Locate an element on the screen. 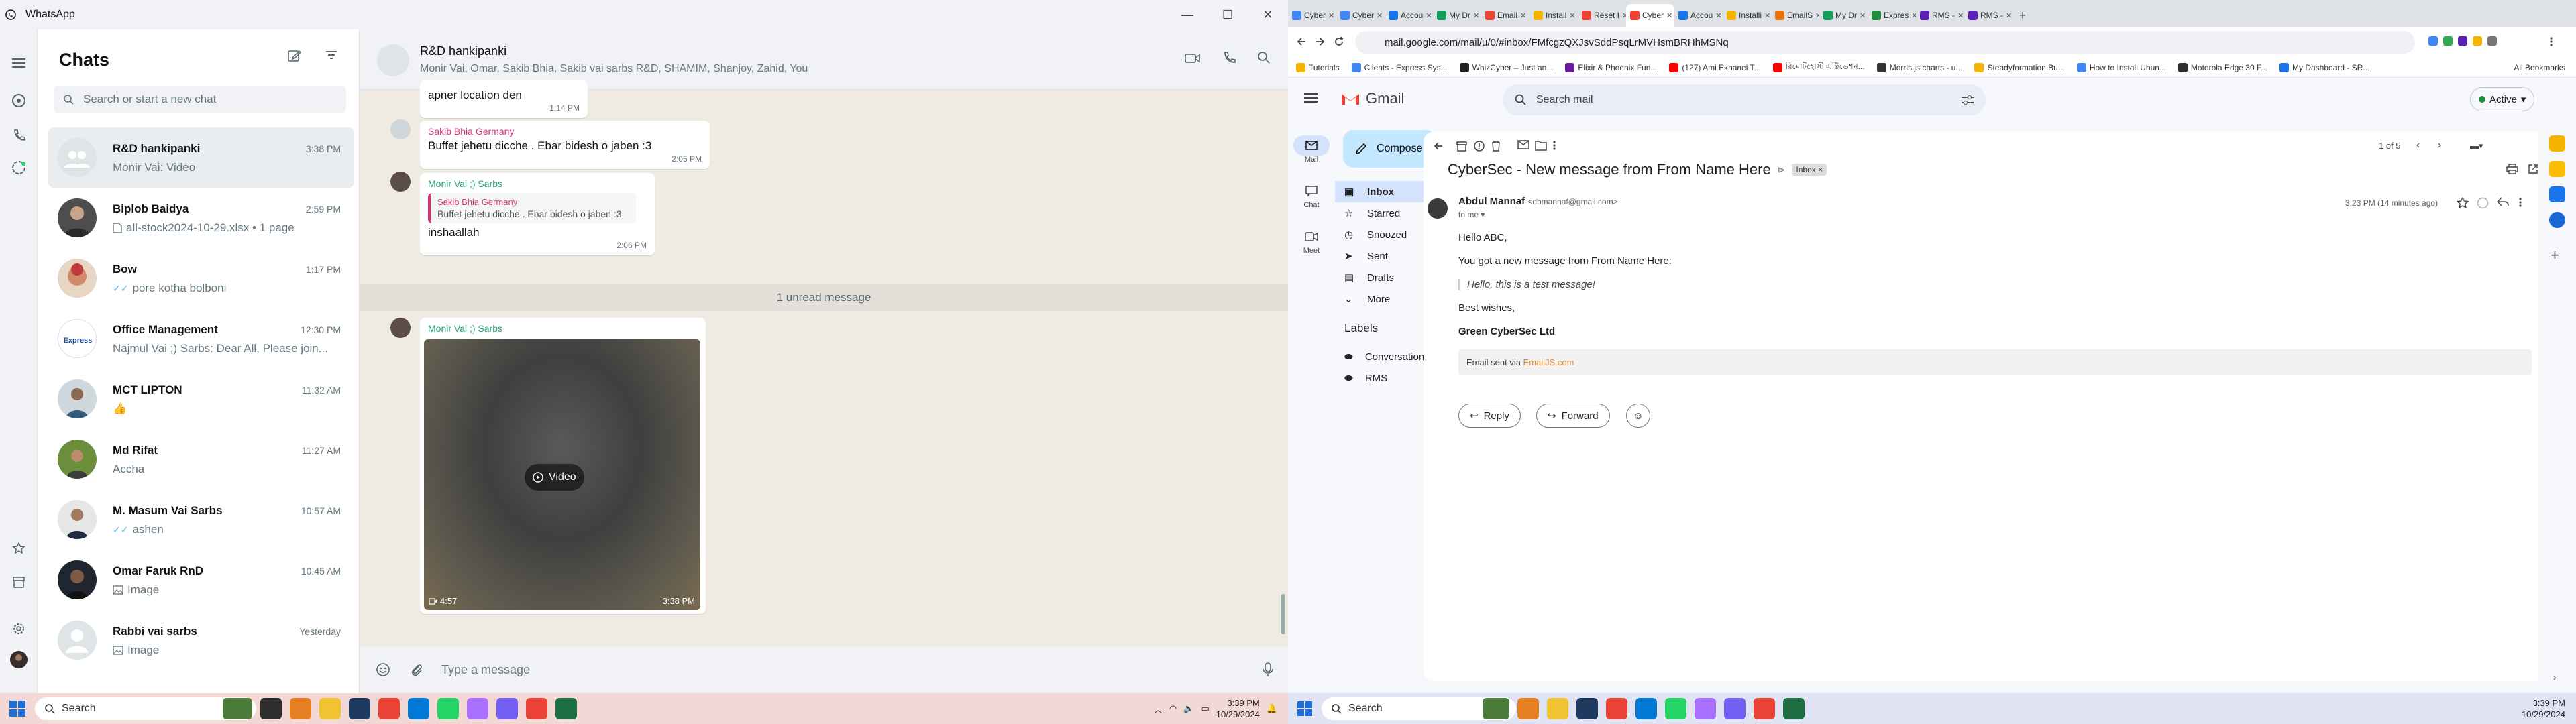 This screenshot has width=2576, height=724. whatsapp-taskbar-icon is located at coordinates (1675, 708).